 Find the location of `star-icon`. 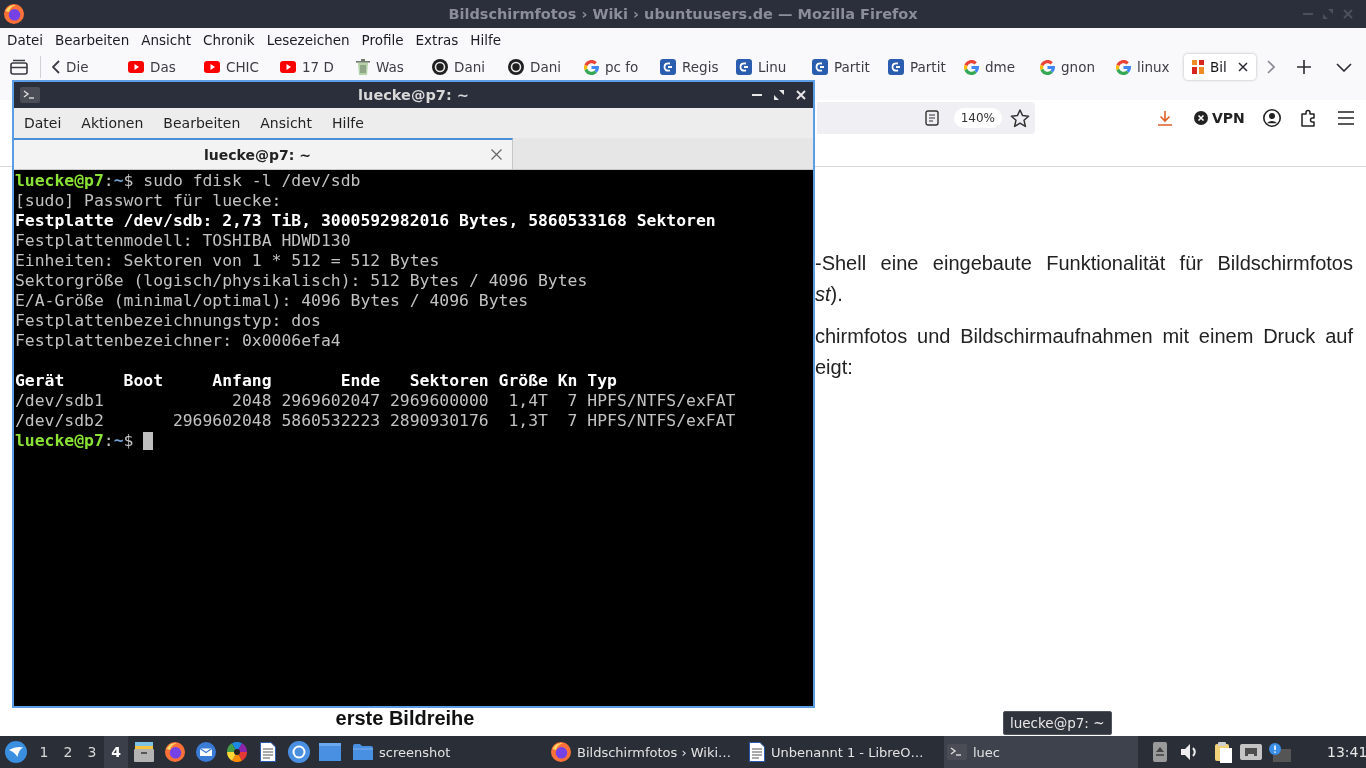

star-icon is located at coordinates (1020, 118).